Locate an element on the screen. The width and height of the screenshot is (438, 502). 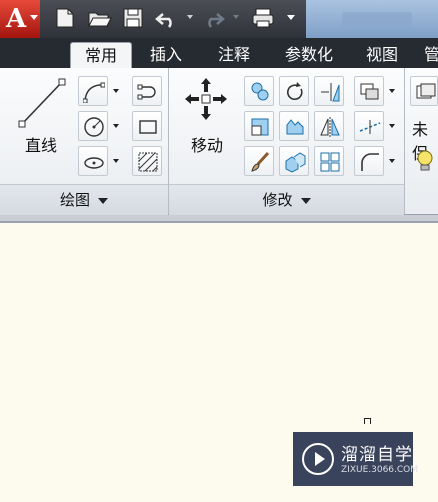
polyline-icon is located at coordinates (94, 92).